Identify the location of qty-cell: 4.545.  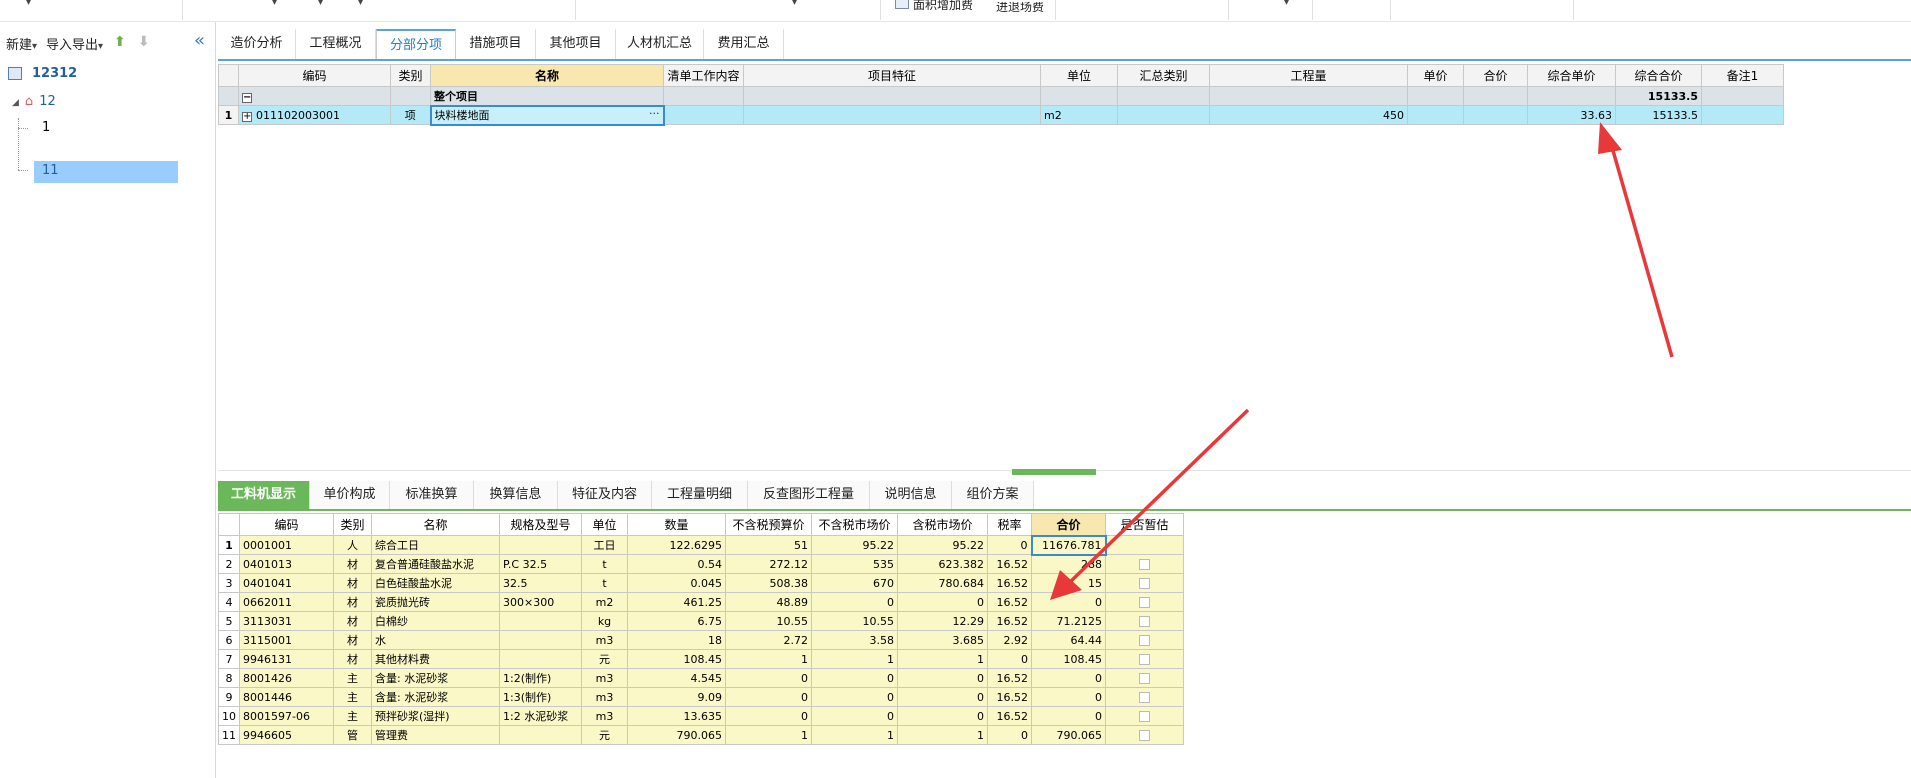
(676, 678).